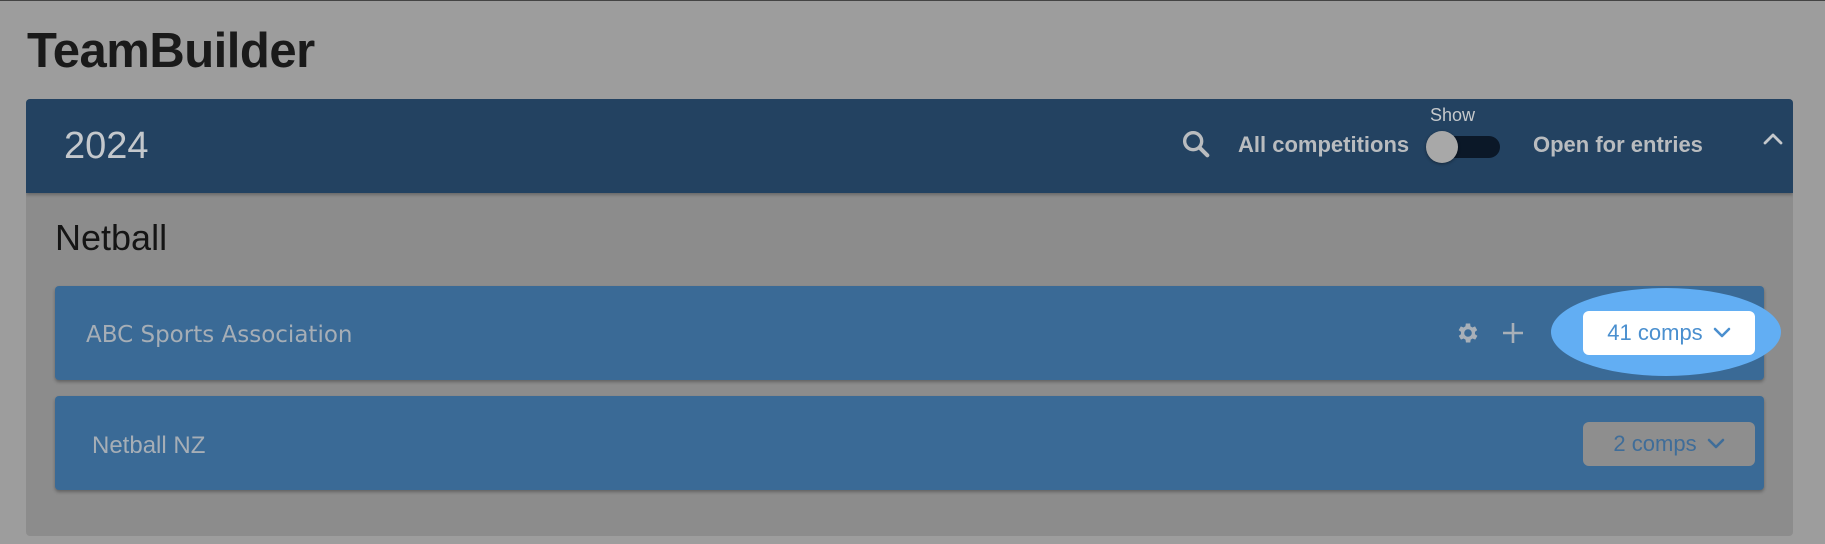 This screenshot has height=544, width=1825. What do you see at coordinates (106, 146) in the screenshot?
I see `year-label: 2024` at bounding box center [106, 146].